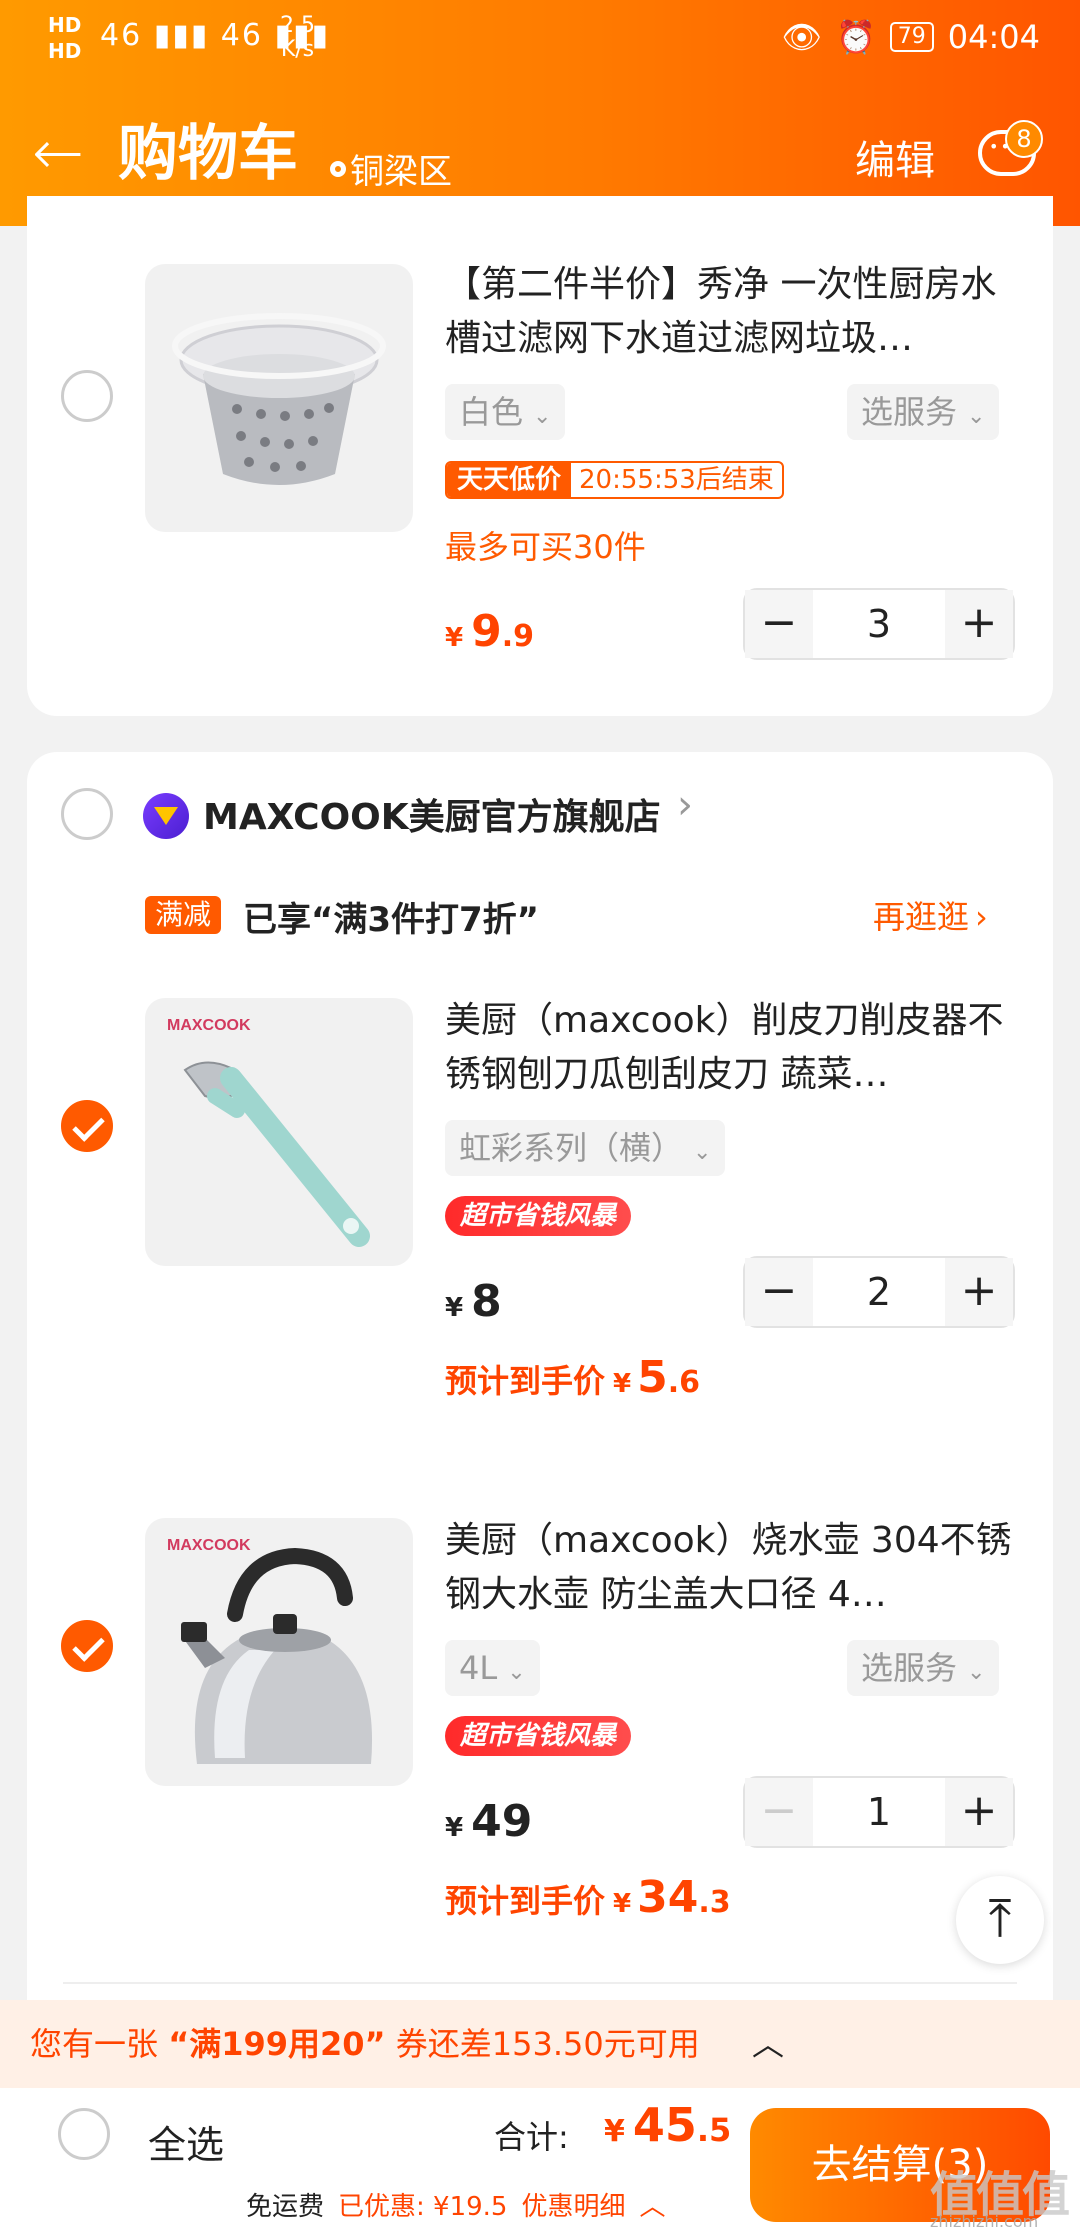 Image resolution: width=1080 pixels, height=2240 pixels. I want to click on free-shipping-label: 免运费, so click(285, 2207).